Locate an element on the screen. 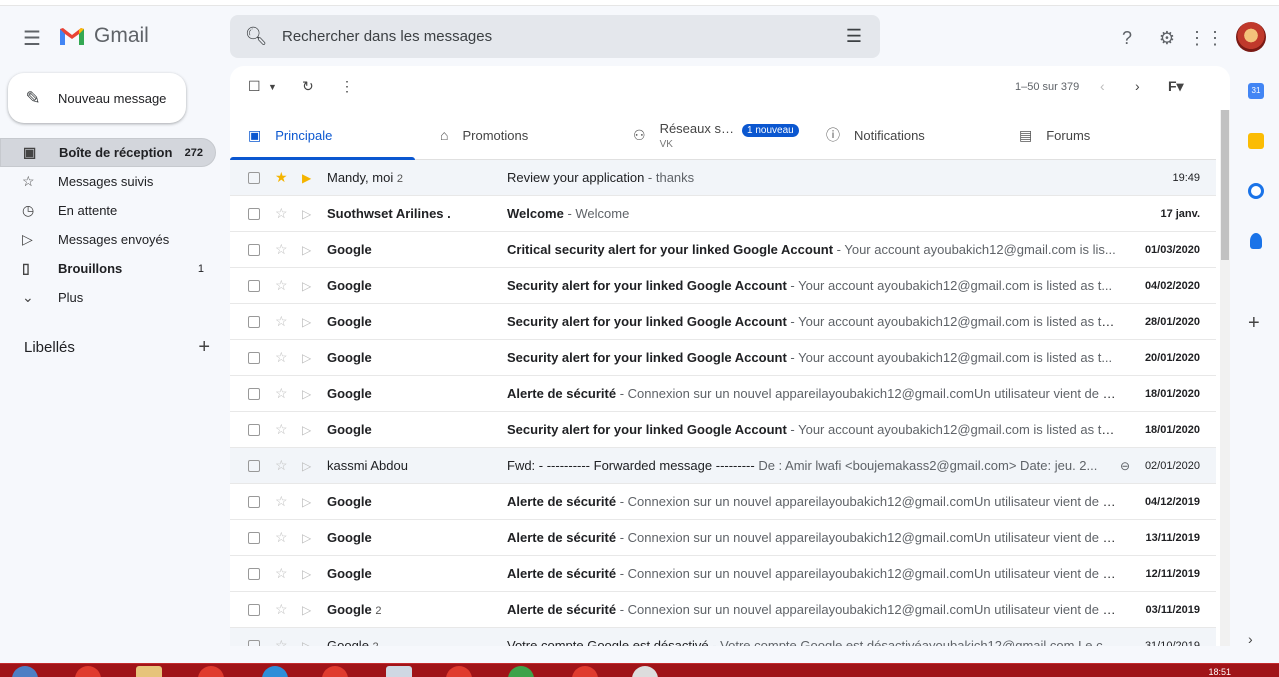  sidebar-item-starred: ☆ Messages suivis is located at coordinates (108, 181).